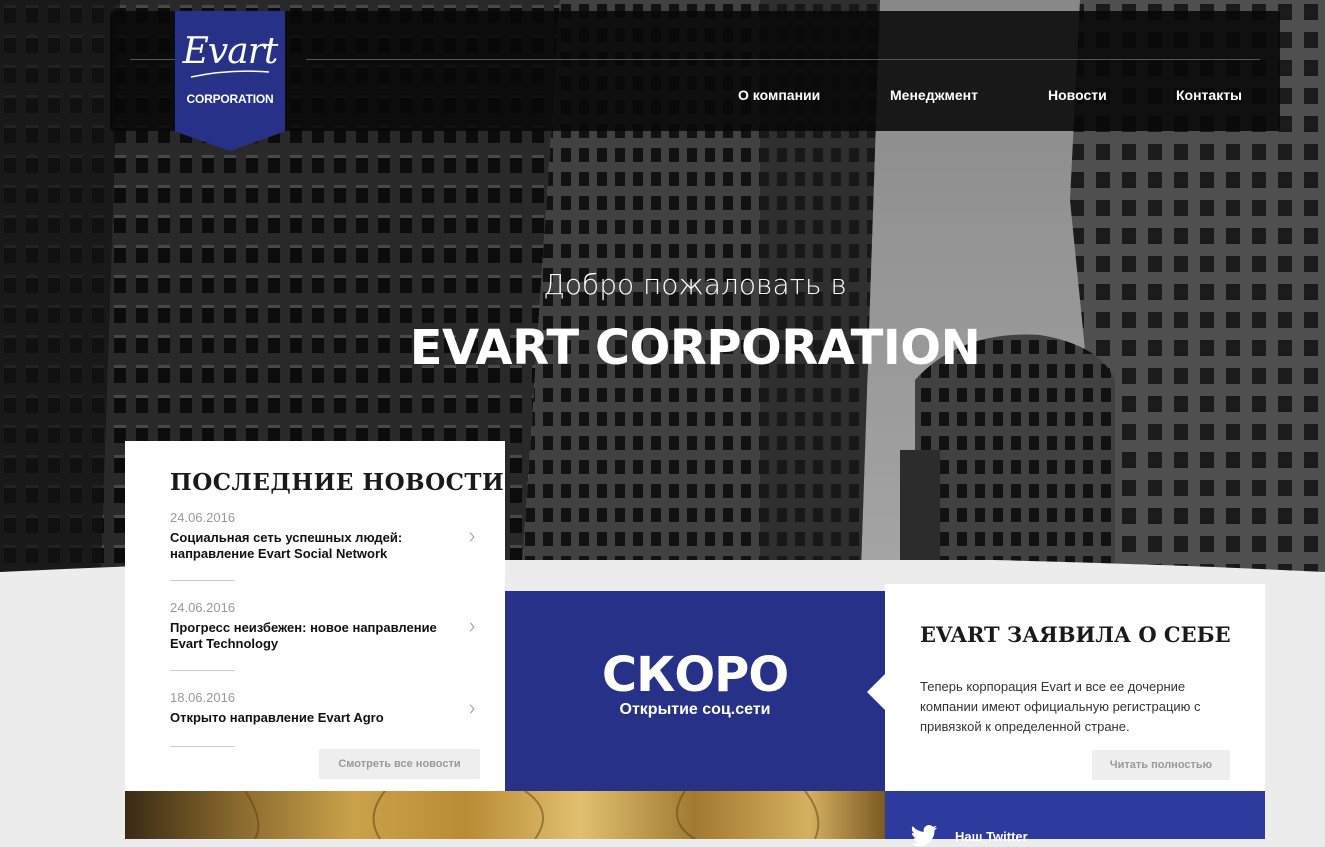  Describe the element at coordinates (1077, 95) in the screenshot. I see `nav-item-news: Новости` at that location.